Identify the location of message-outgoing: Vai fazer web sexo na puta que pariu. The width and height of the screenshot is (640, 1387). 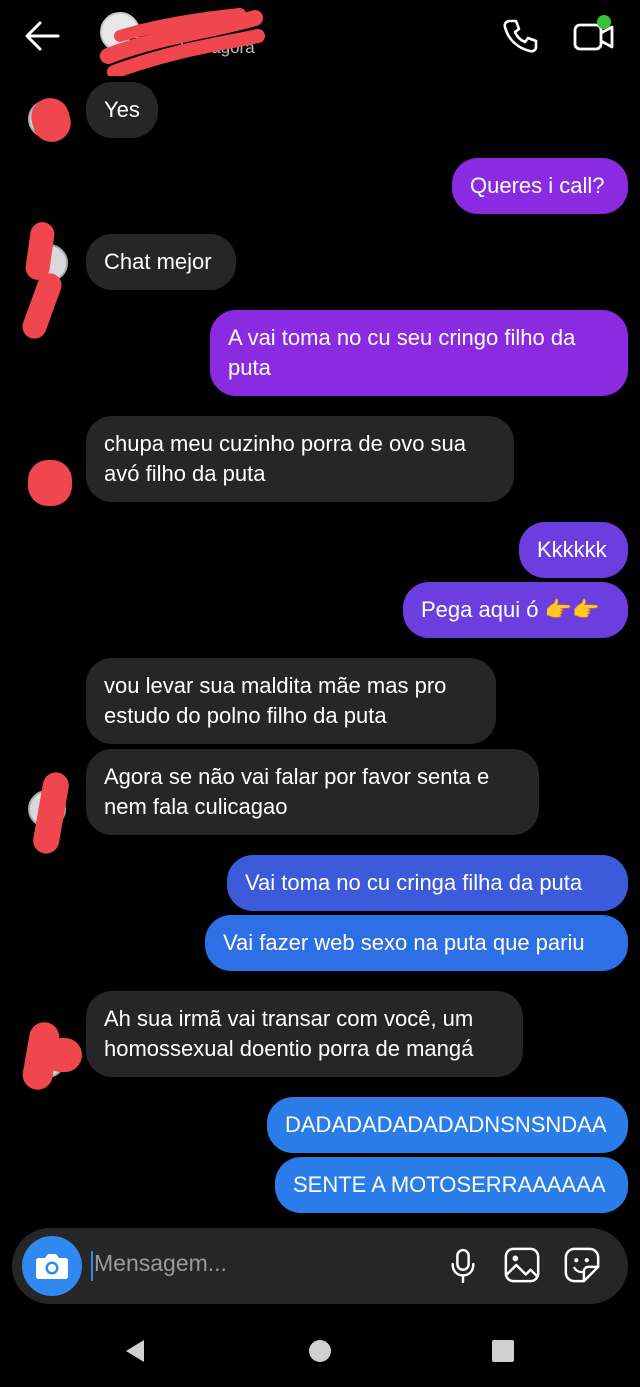
(416, 943).